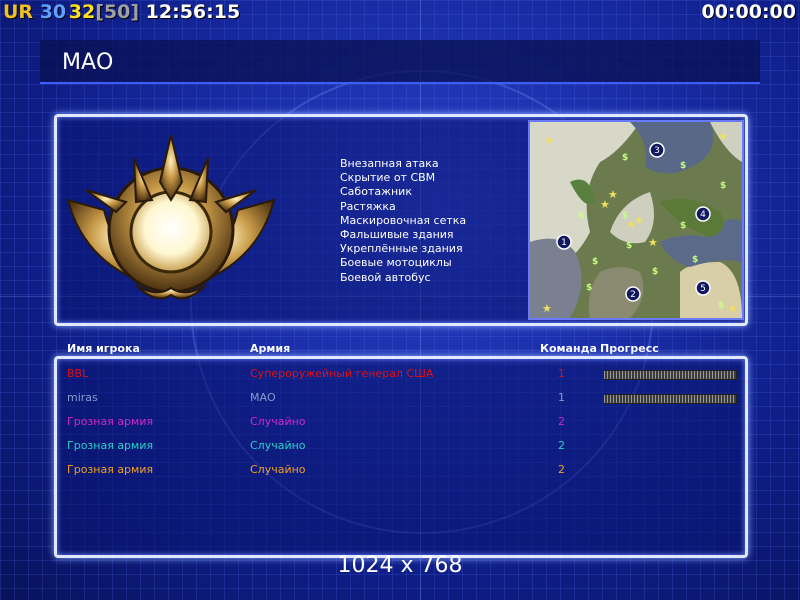 This screenshot has width=800, height=600. I want to click on minimap: 1 2 3 4 5 $ $ $ $ $ $ $ $ $ $ $ $ ★ ★ ★ ★ ★ ★ ★ ★ ★, so click(636, 220).